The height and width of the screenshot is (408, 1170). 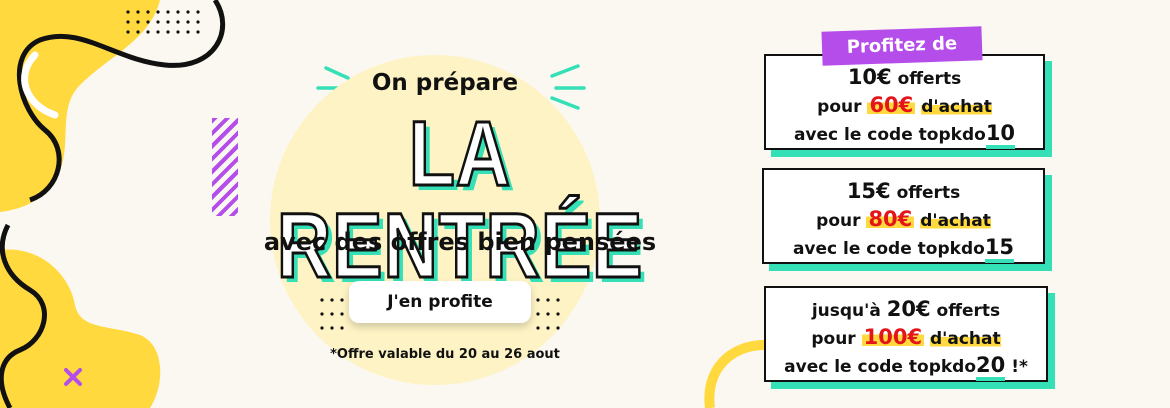 What do you see at coordinates (869, 77) in the screenshot?
I see `offer-amount: 10€` at bounding box center [869, 77].